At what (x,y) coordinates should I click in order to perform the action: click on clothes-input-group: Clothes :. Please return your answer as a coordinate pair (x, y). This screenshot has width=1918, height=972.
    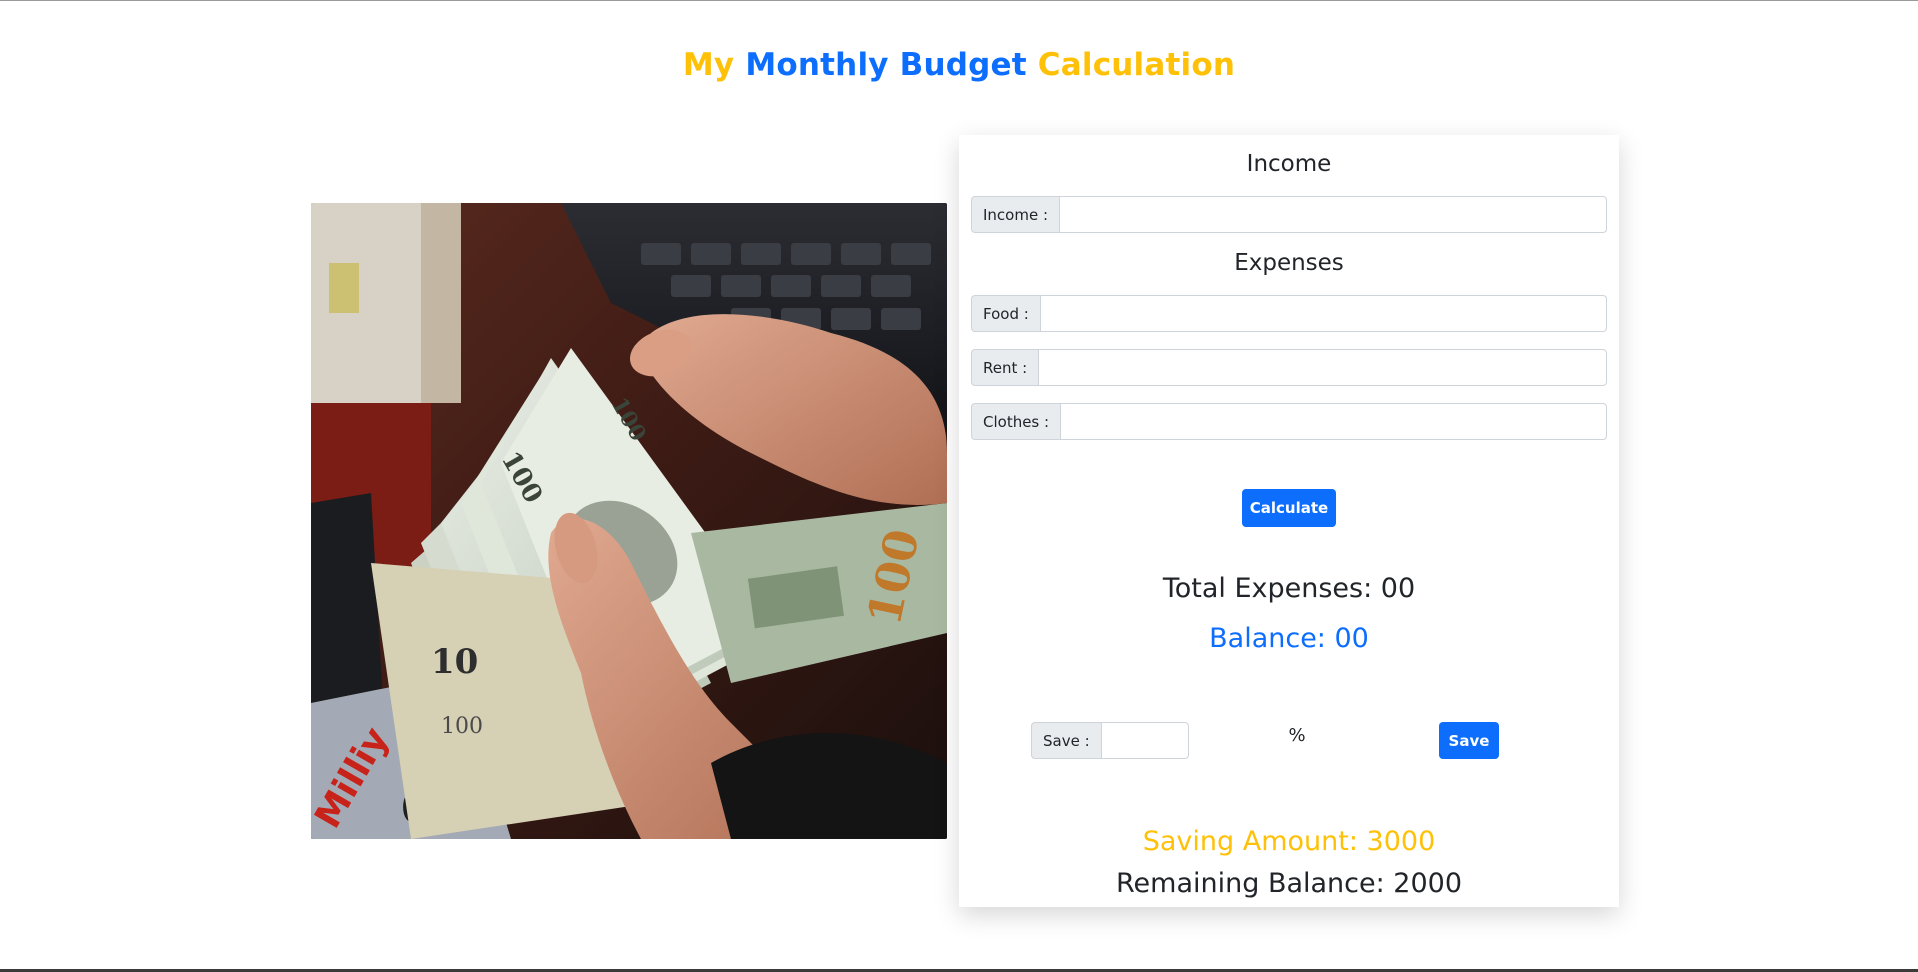
    Looking at the image, I should click on (1289, 421).